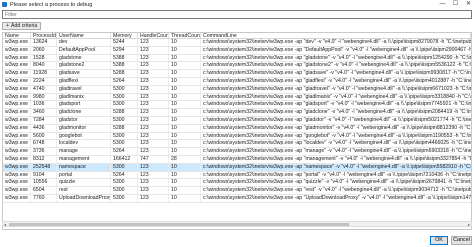 The image size is (474, 247). I want to click on column-username-cell: manage, so click(84, 151).